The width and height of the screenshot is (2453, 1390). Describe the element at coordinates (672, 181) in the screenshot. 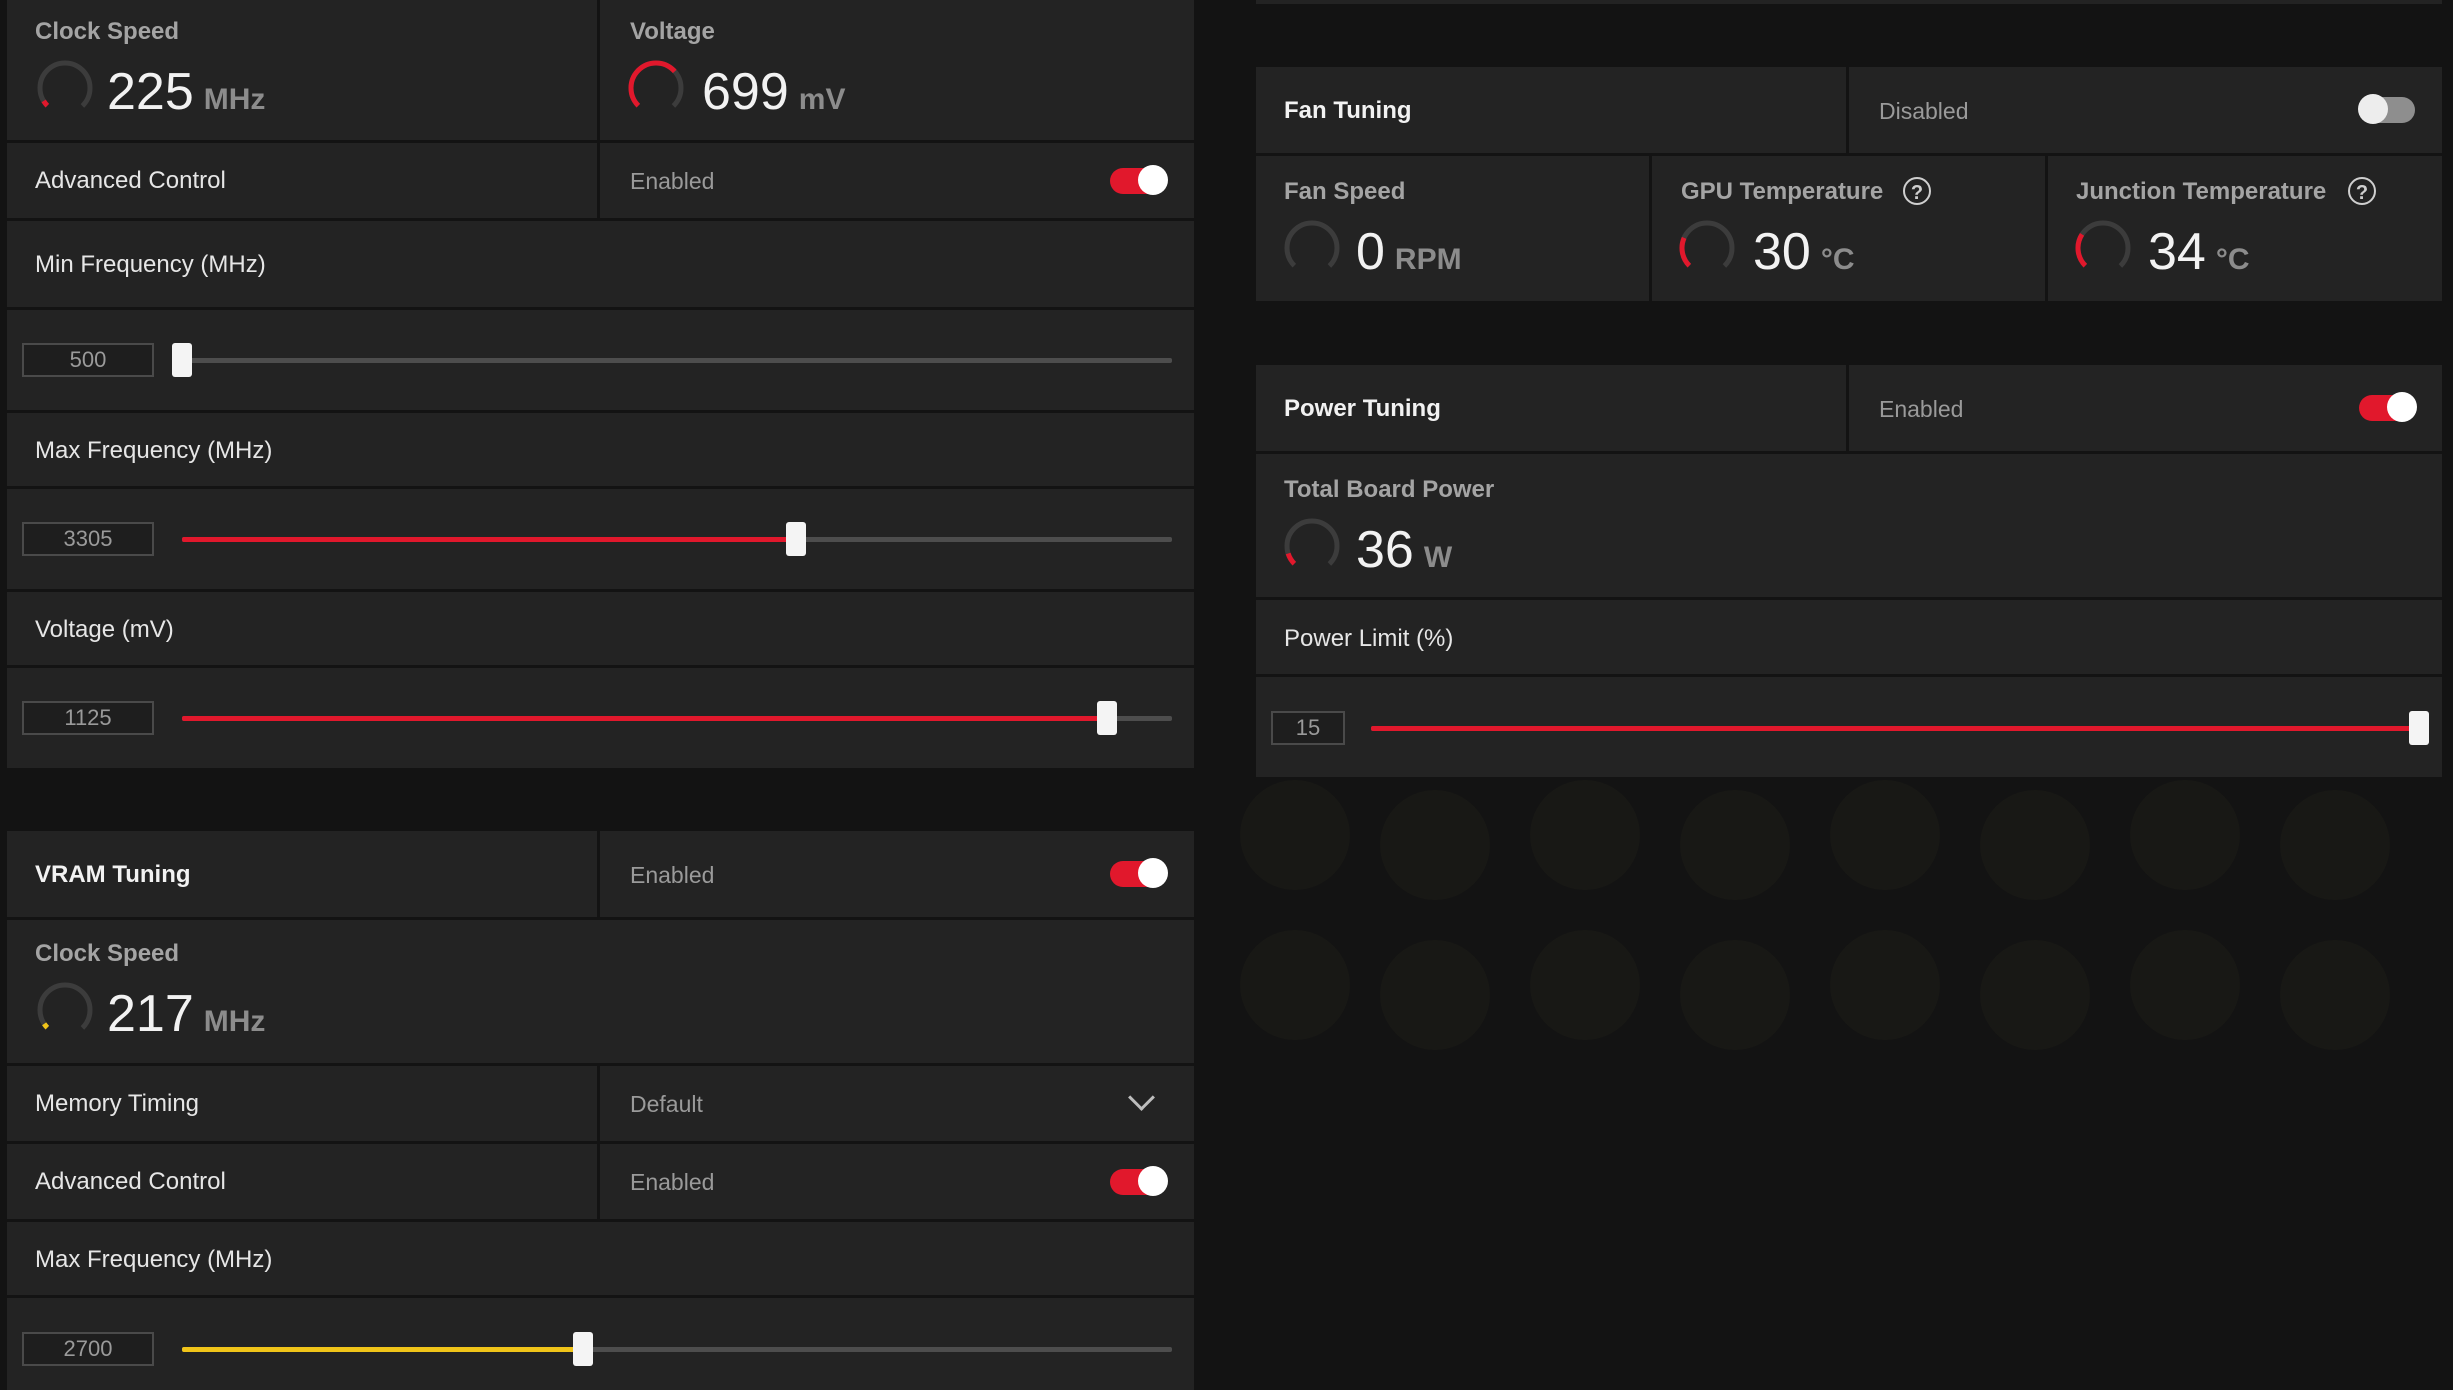

I see `advanced-control-state: Enabled` at that location.